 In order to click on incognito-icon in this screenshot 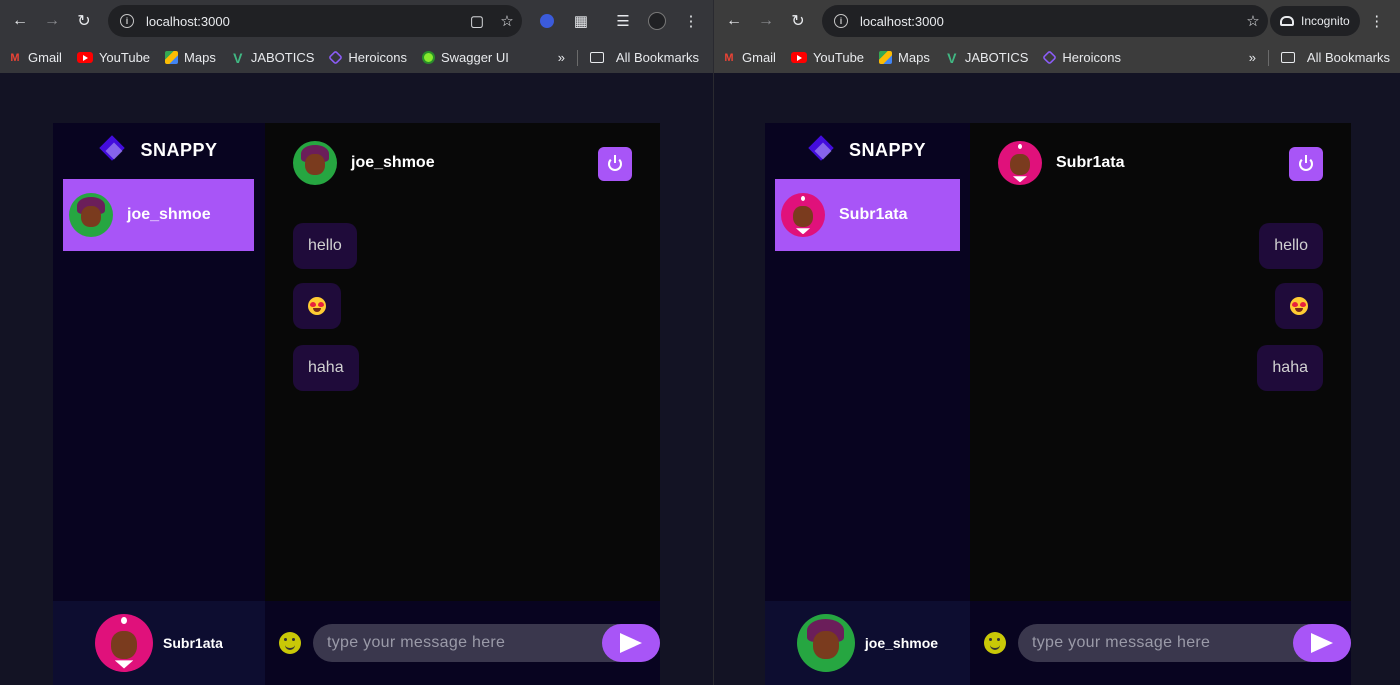, I will do `click(1287, 21)`.